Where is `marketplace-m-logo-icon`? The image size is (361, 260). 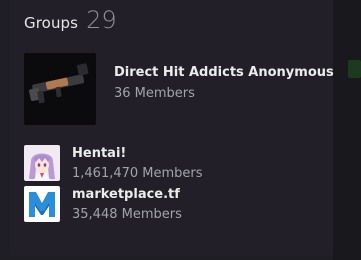
marketplace-m-logo-icon is located at coordinates (42, 204).